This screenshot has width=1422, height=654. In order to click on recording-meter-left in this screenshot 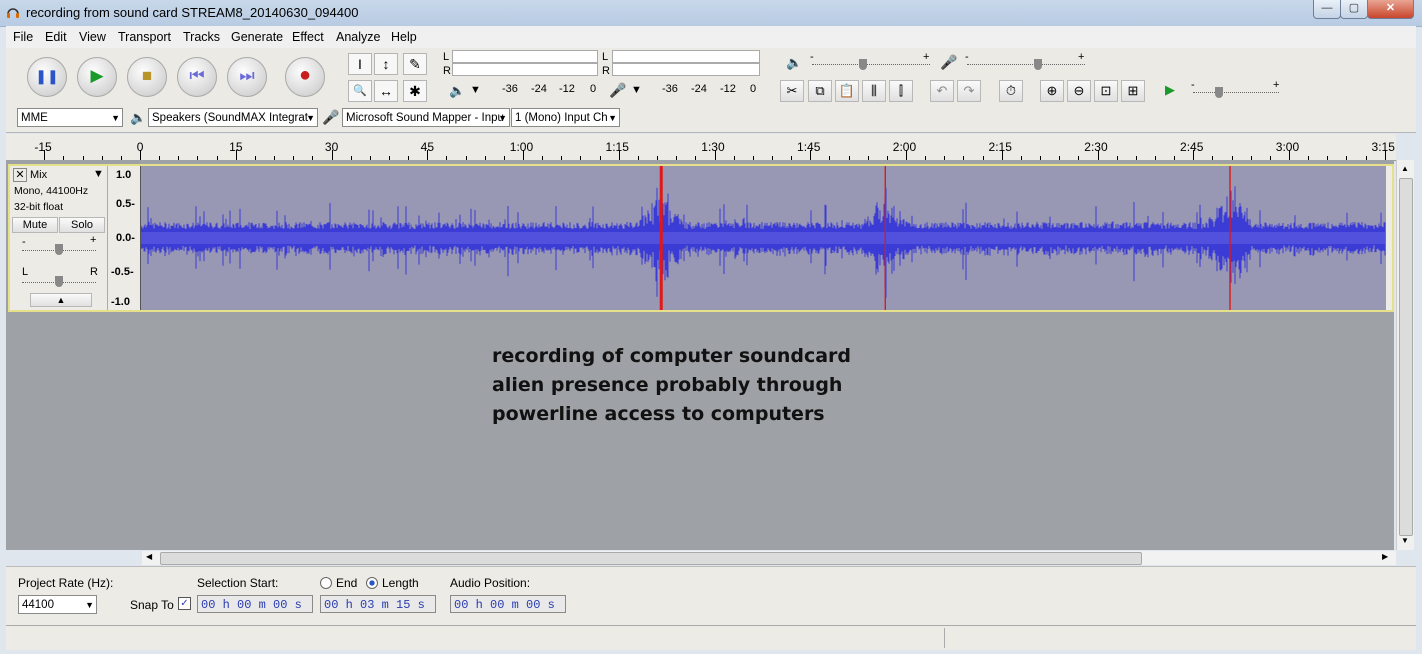, I will do `click(686, 56)`.